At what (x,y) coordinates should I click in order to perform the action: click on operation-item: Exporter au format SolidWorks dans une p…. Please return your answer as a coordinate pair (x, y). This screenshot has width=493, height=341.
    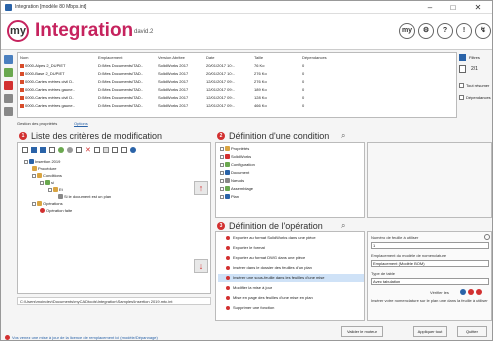
    Looking at the image, I should click on (271, 238).